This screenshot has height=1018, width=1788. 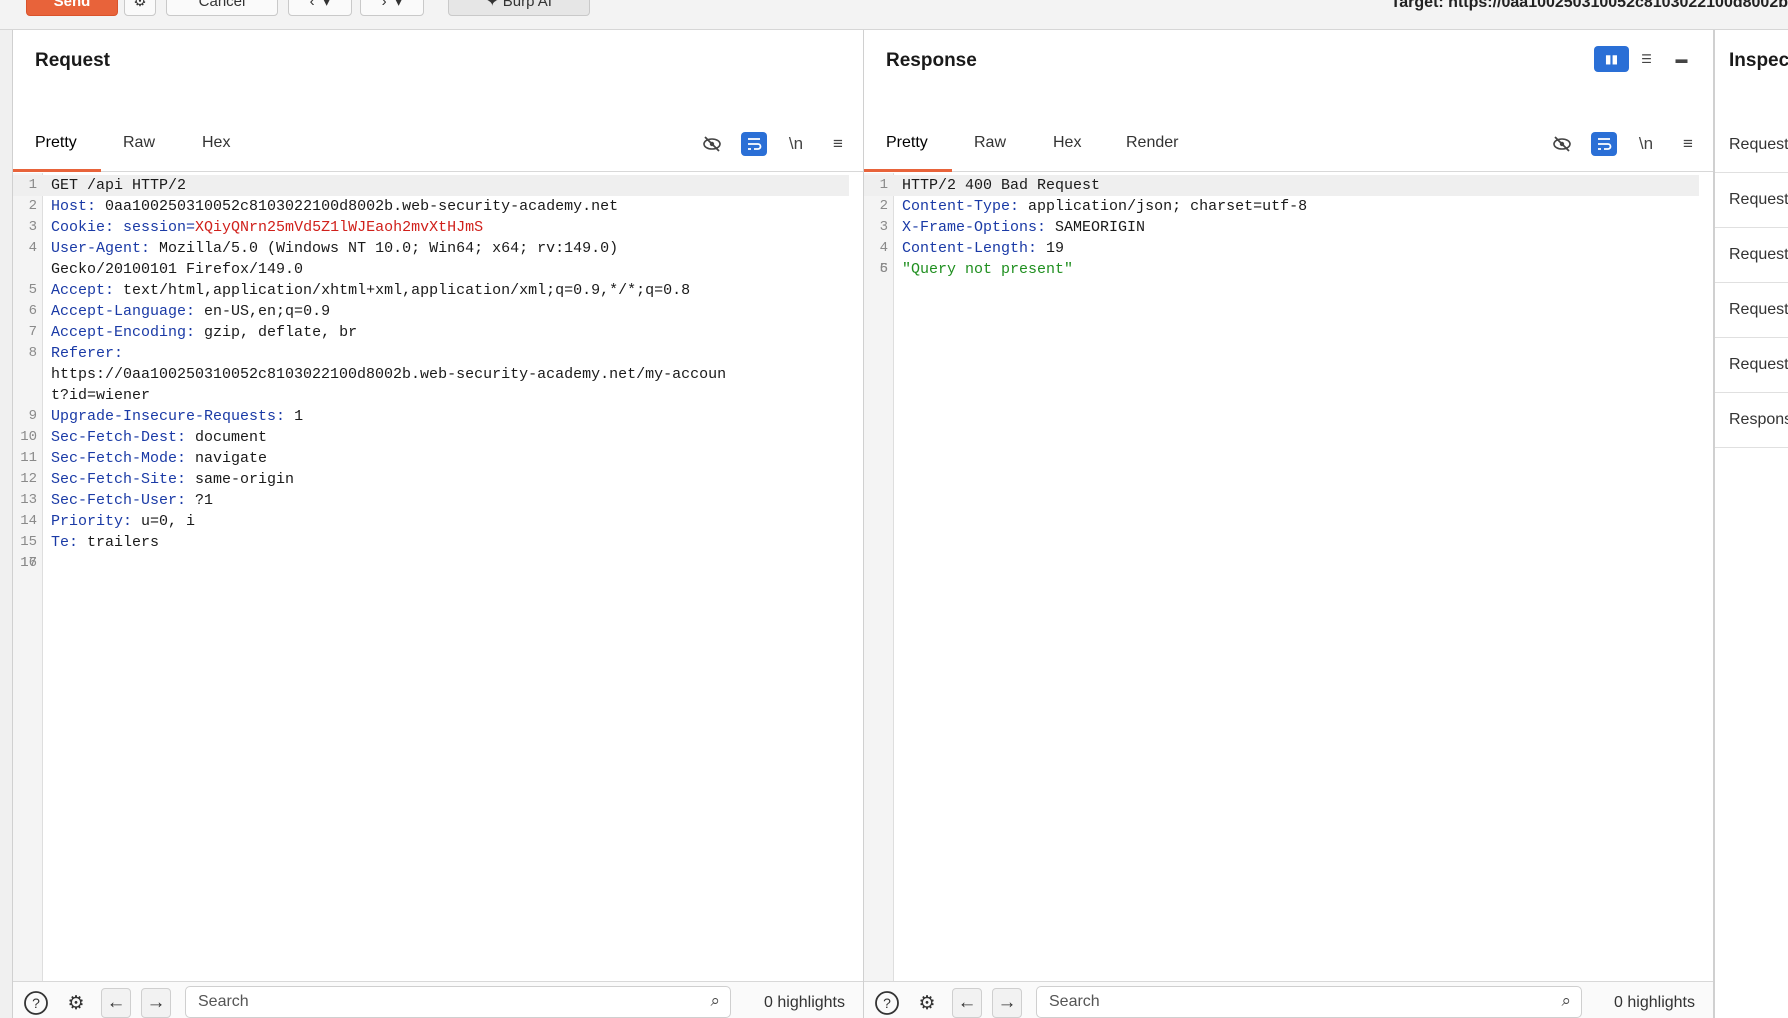 What do you see at coordinates (907, 143) in the screenshot?
I see `response-tab-pretty: Pretty` at bounding box center [907, 143].